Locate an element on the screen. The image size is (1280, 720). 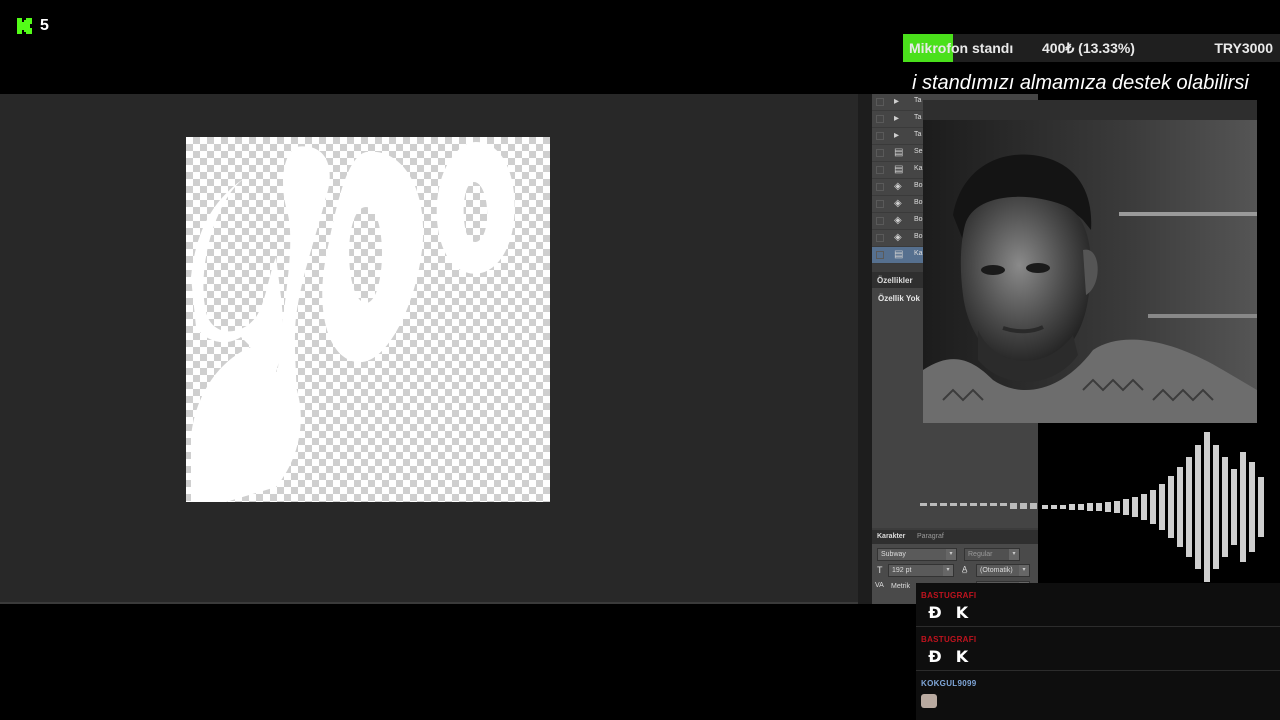
font-size-icon: T is located at coordinates (880, 570).